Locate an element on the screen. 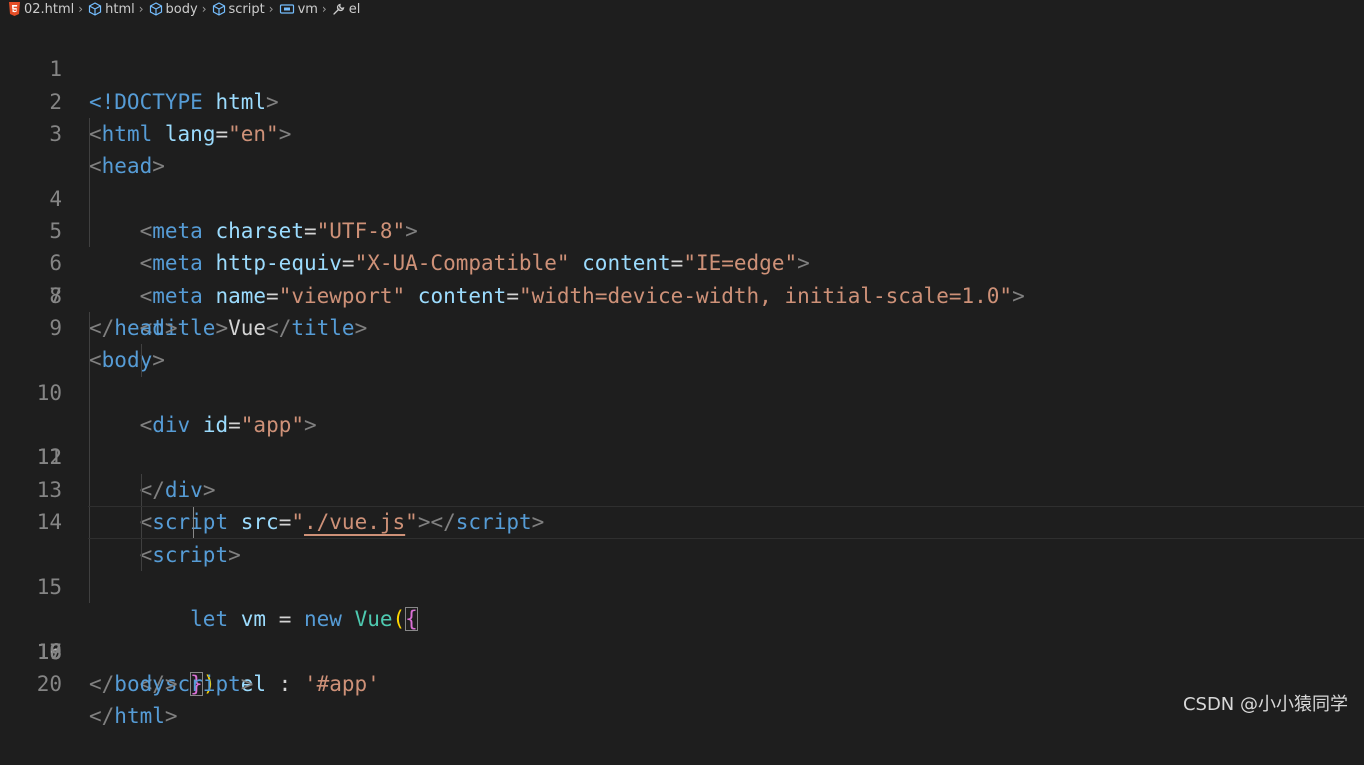 The height and width of the screenshot is (765, 1364). token-tag: html is located at coordinates (139, 716).